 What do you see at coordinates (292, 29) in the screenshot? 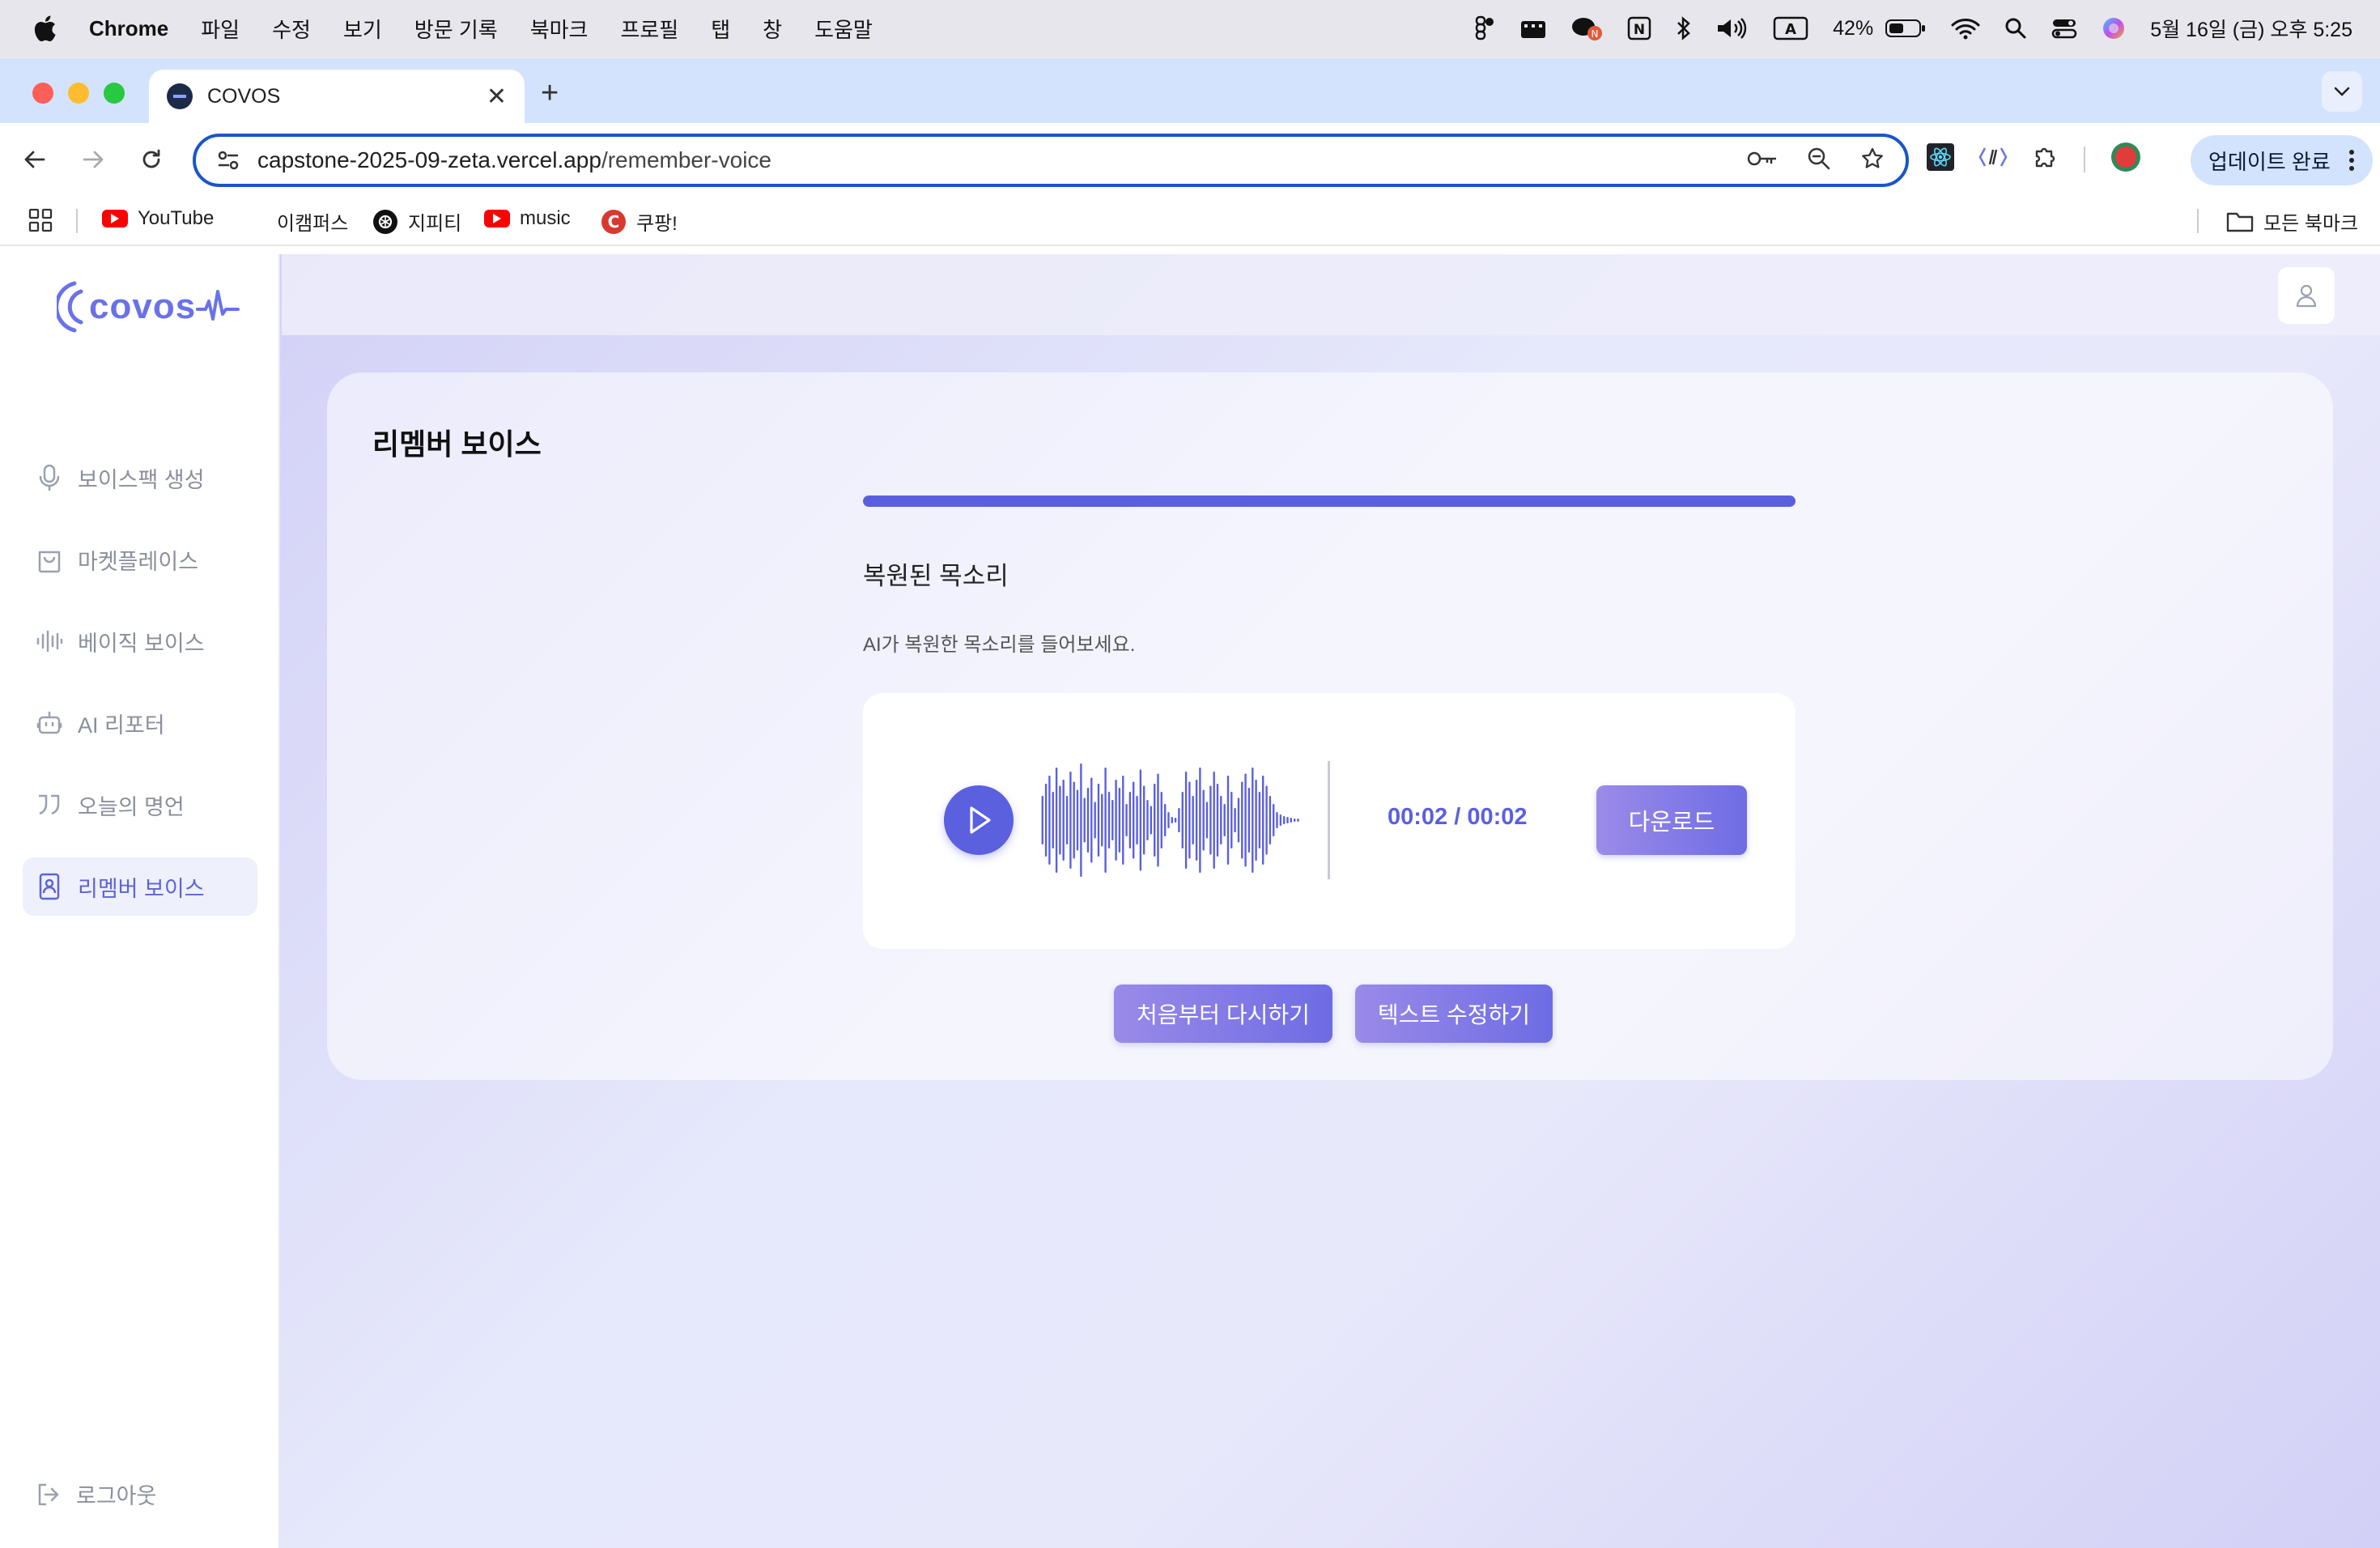
I see `menu-edit: 수정` at bounding box center [292, 29].